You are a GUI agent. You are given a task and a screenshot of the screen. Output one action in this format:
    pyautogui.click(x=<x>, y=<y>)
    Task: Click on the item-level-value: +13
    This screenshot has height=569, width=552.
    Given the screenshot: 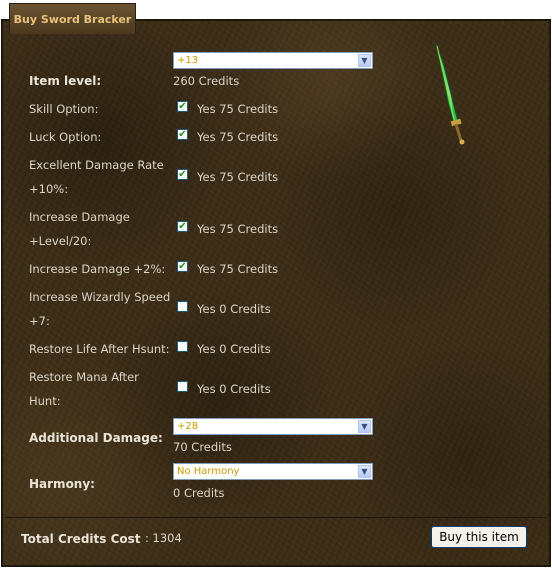 What is the action you would take?
    pyautogui.click(x=188, y=60)
    